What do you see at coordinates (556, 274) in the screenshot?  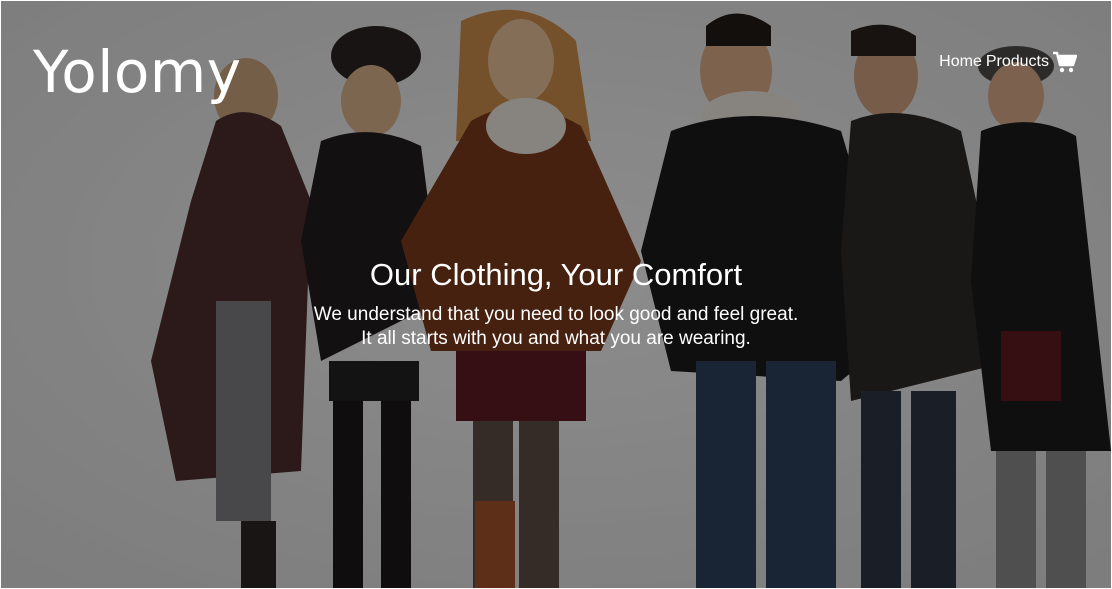 I see `hero-headline: Our Clothing, Your Comfort` at bounding box center [556, 274].